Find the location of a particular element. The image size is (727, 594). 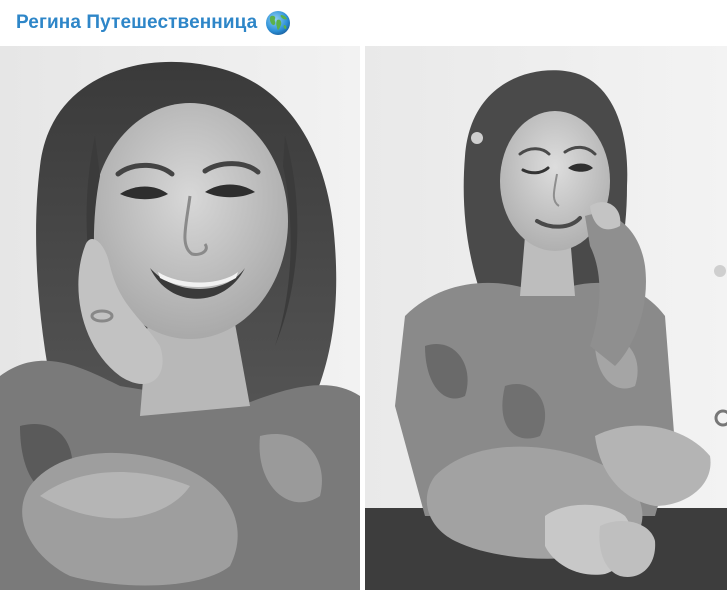

sender-name: Регина Путешественница is located at coordinates (136, 23).